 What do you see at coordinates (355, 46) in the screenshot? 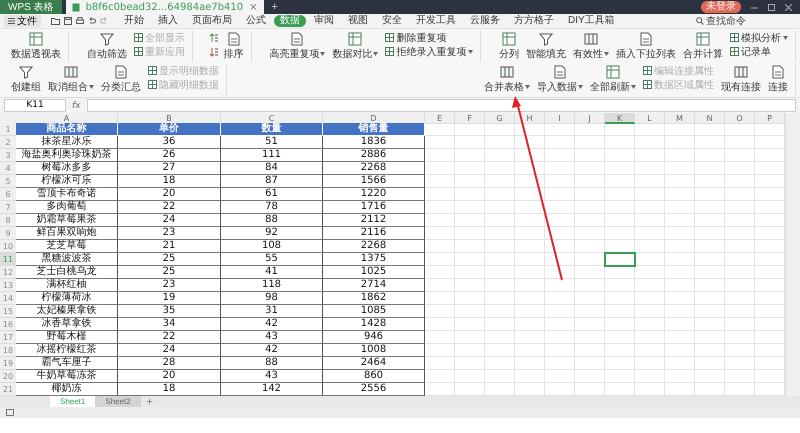
I see `ribbon-button: 数据对比` at bounding box center [355, 46].